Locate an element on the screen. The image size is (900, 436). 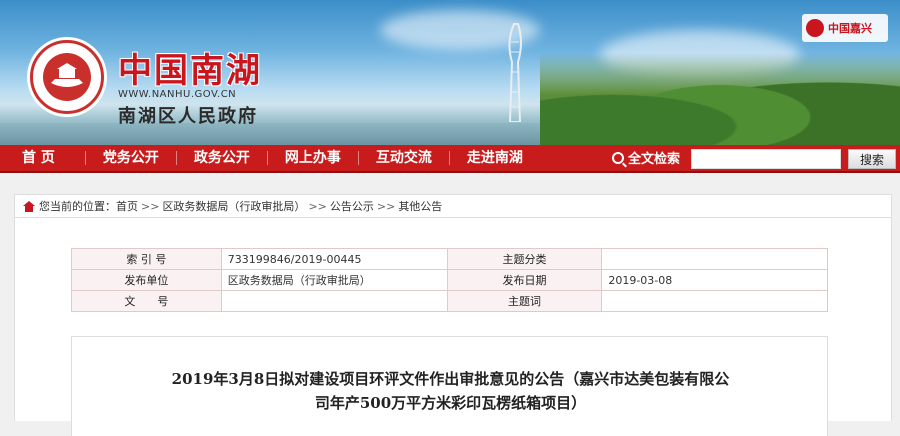
table-row: 发布单位 区政务数据局（行政审批局） 发布日期 2019-03-08 is located at coordinates (449, 280).